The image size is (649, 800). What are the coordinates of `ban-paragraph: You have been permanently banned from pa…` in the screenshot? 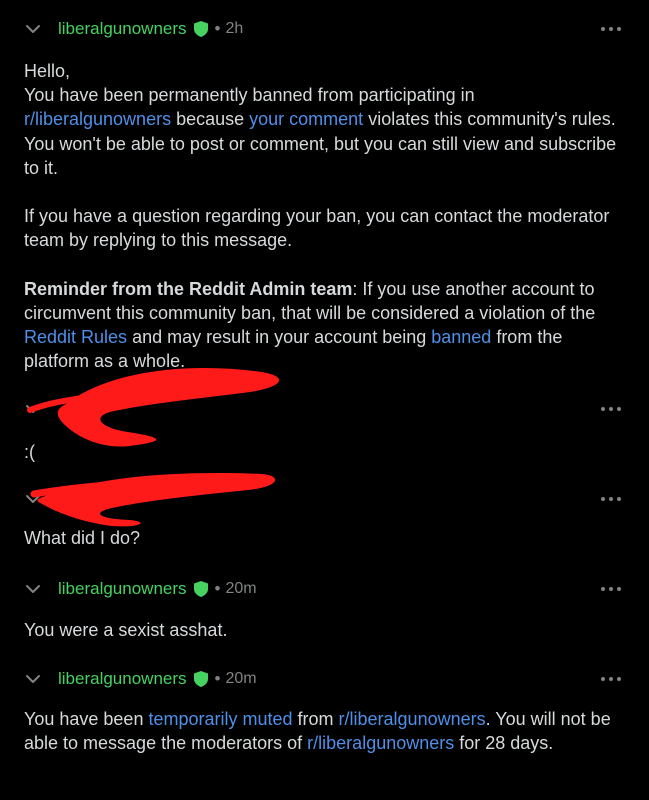 It's located at (324, 131).